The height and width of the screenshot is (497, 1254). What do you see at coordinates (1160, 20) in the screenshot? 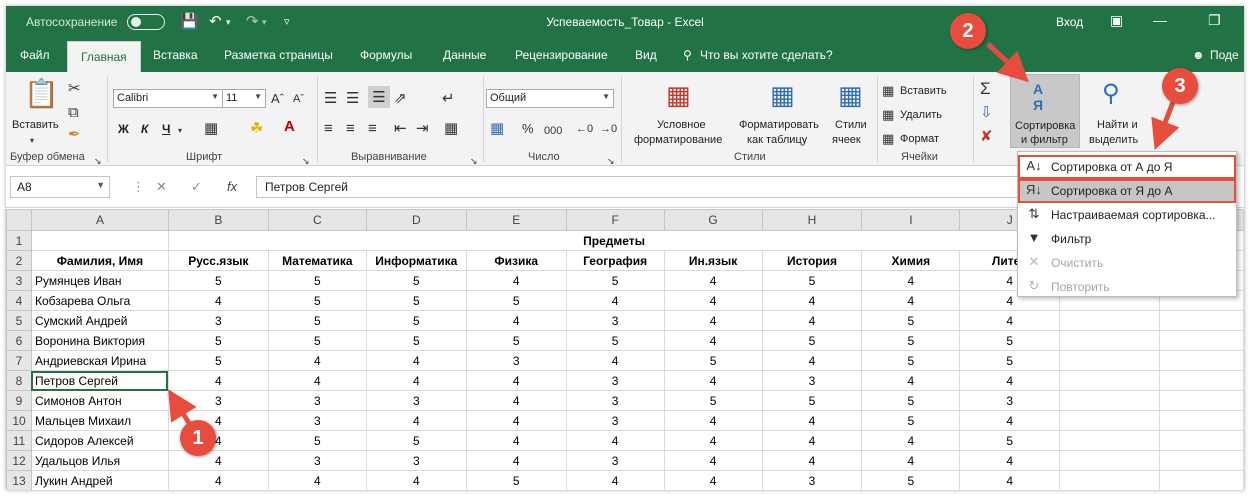
I see `minimize-icon: —` at bounding box center [1160, 20].